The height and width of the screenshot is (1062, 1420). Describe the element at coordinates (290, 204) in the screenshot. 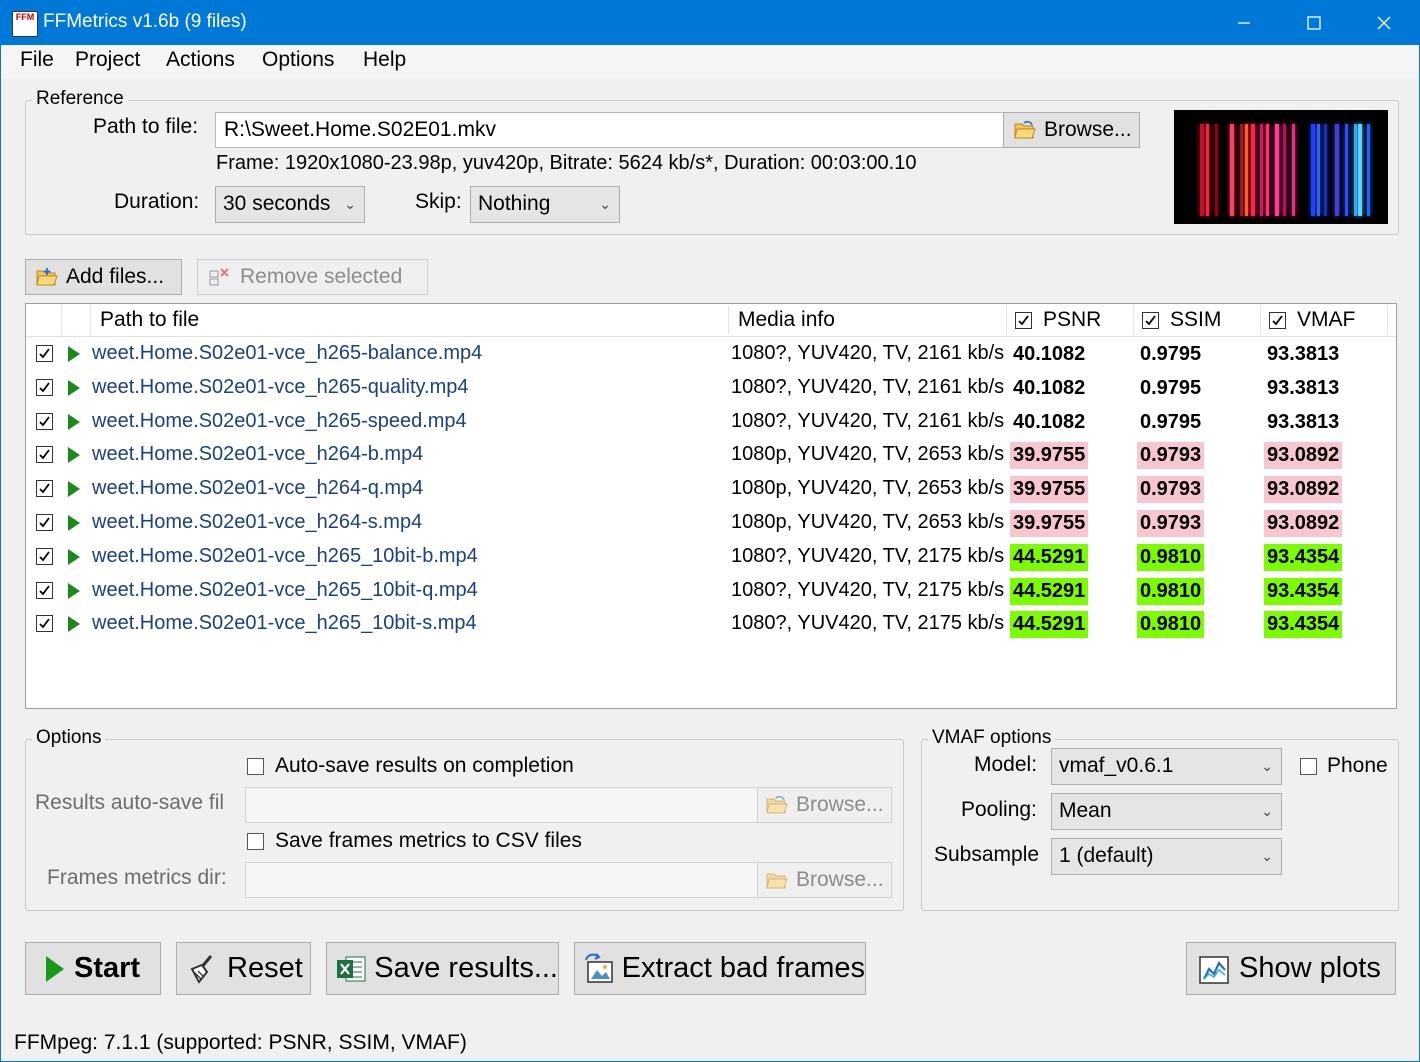

I see `duration-select: 30 seconds ⌄` at that location.